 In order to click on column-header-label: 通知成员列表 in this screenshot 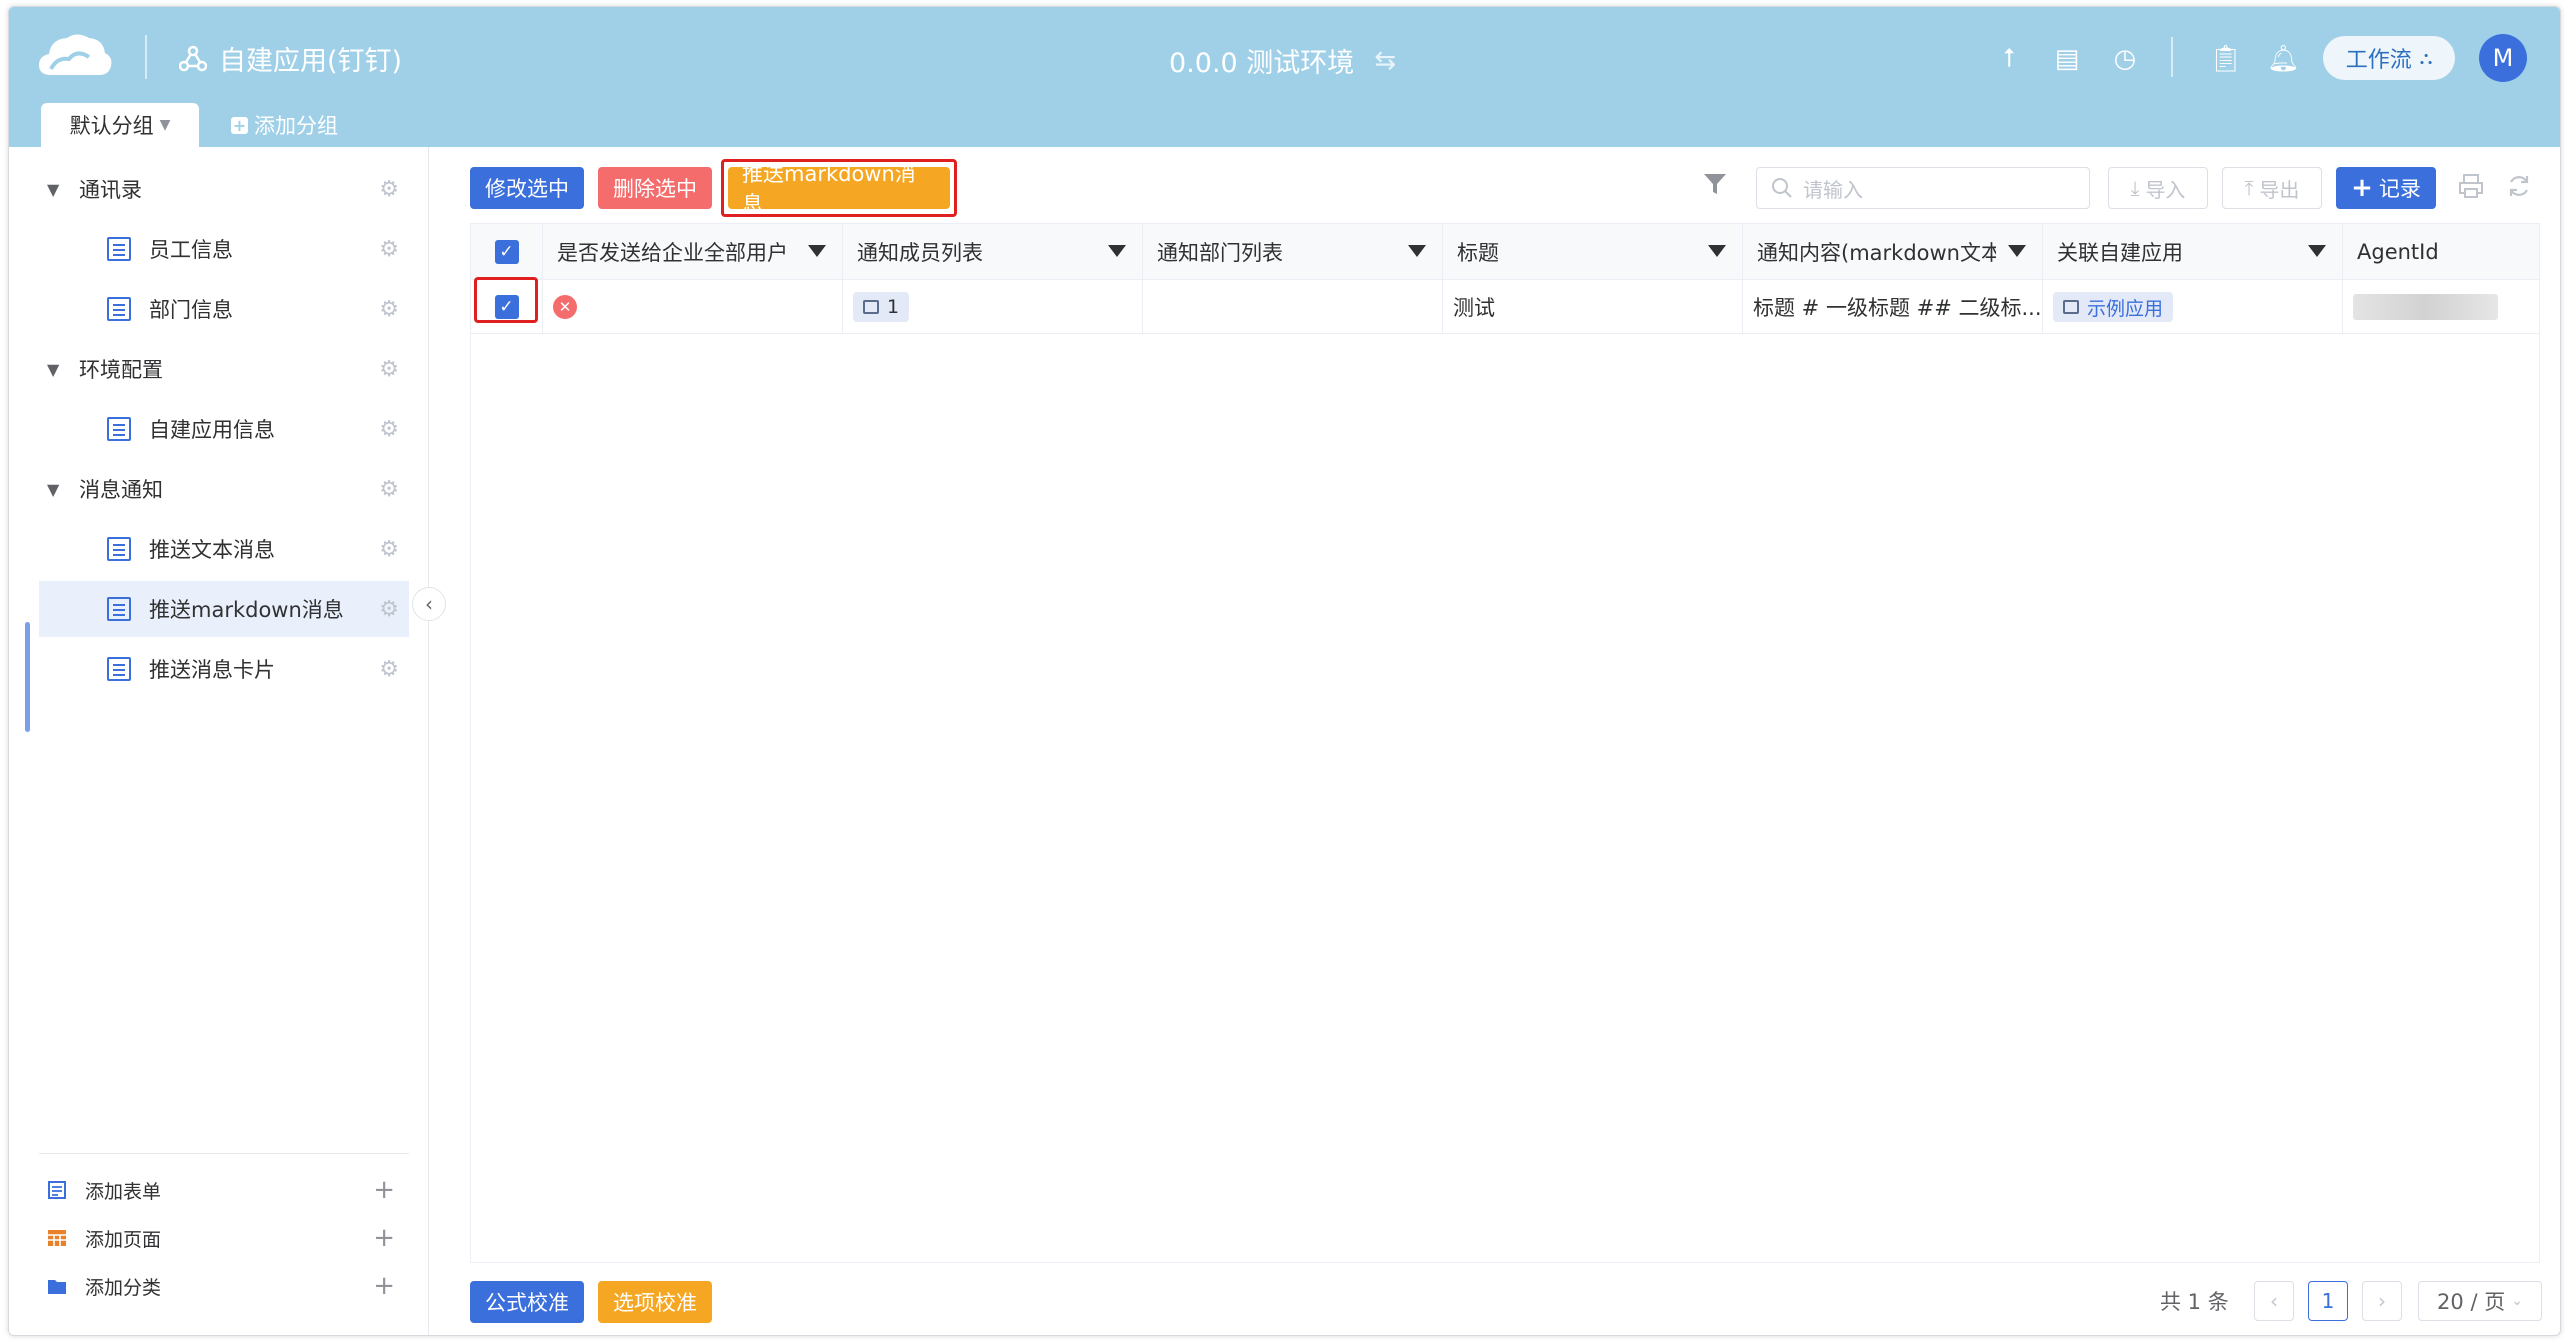, I will do `click(920, 253)`.